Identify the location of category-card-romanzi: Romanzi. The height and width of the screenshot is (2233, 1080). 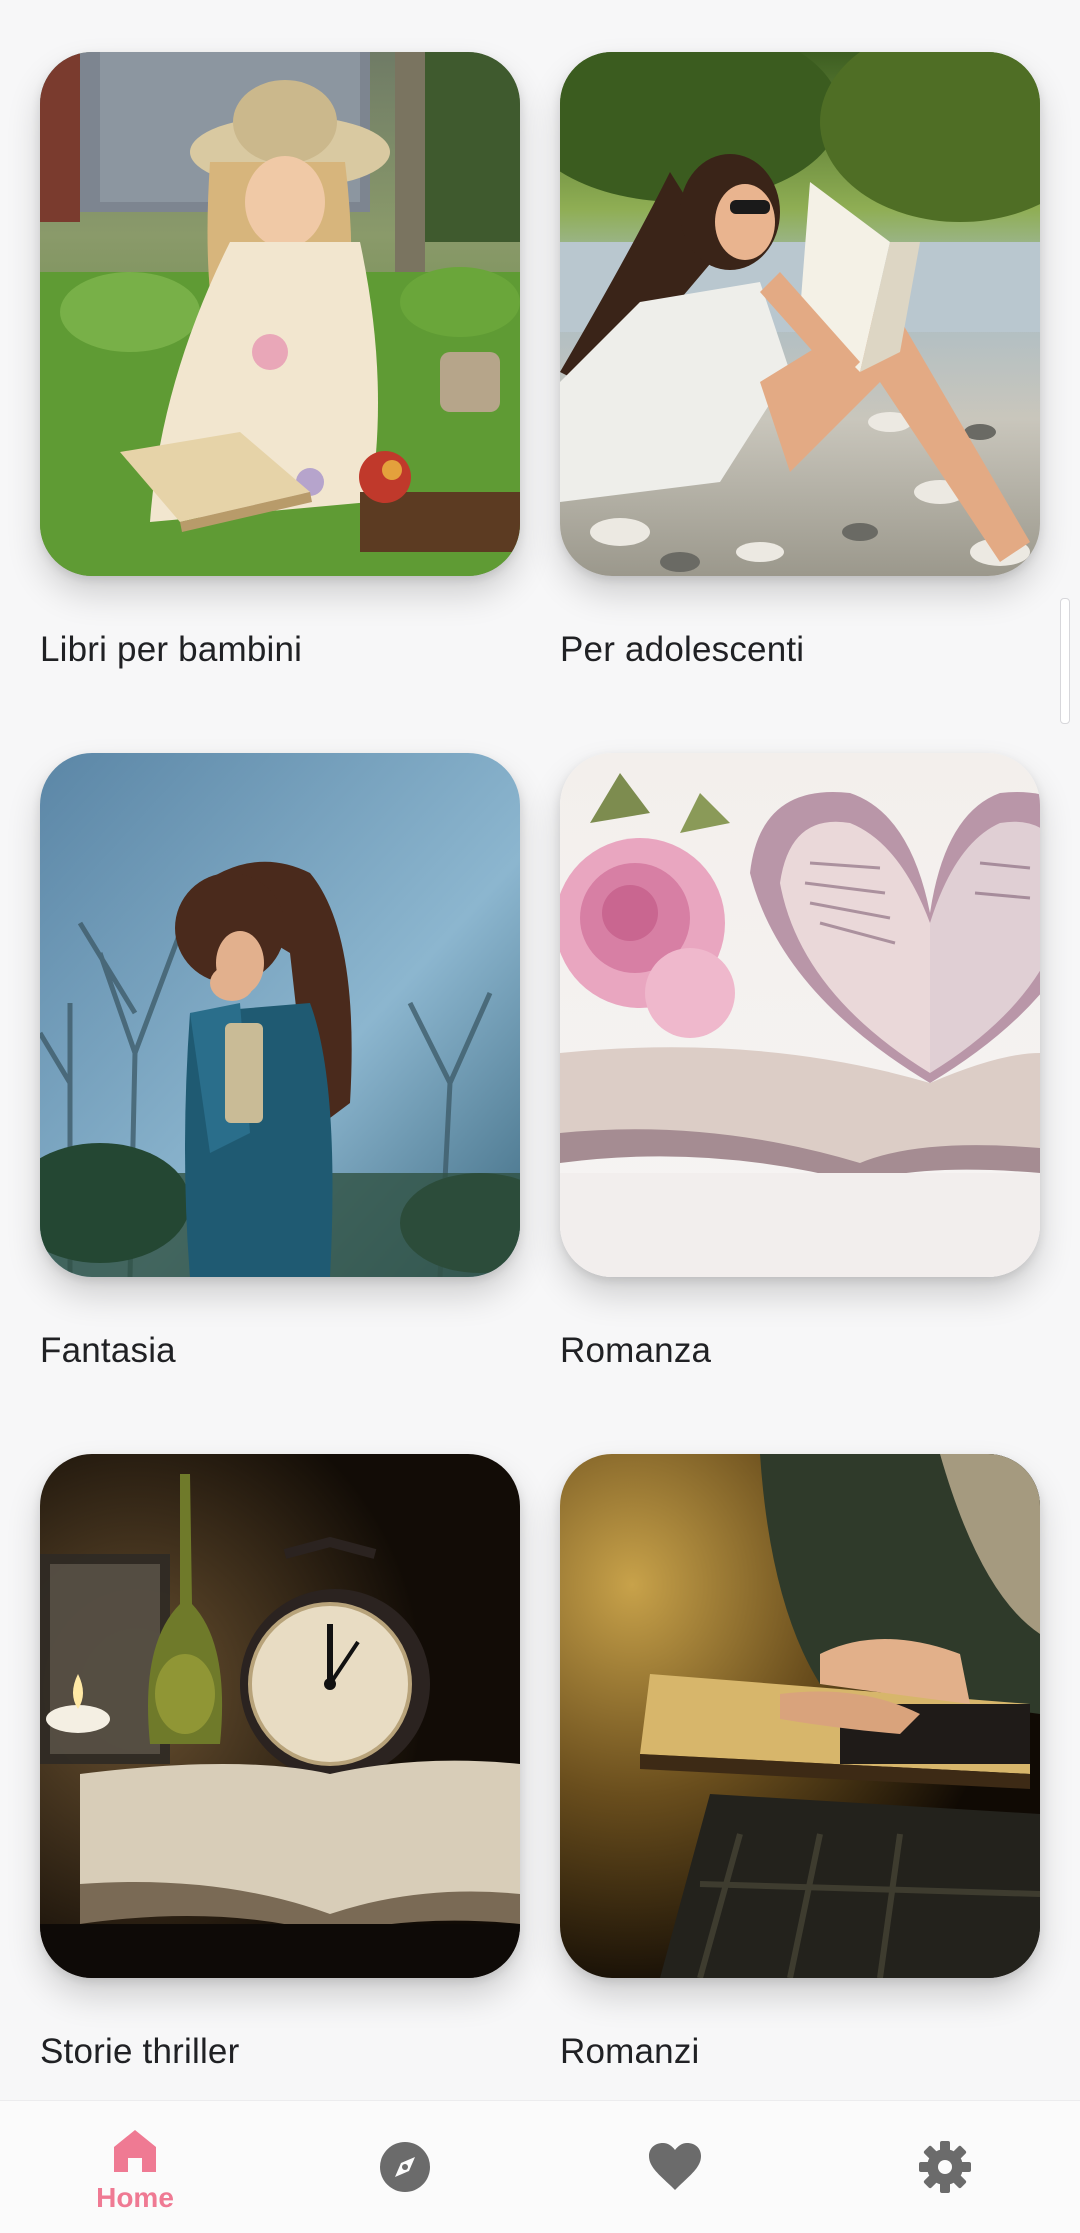
(800, 1762).